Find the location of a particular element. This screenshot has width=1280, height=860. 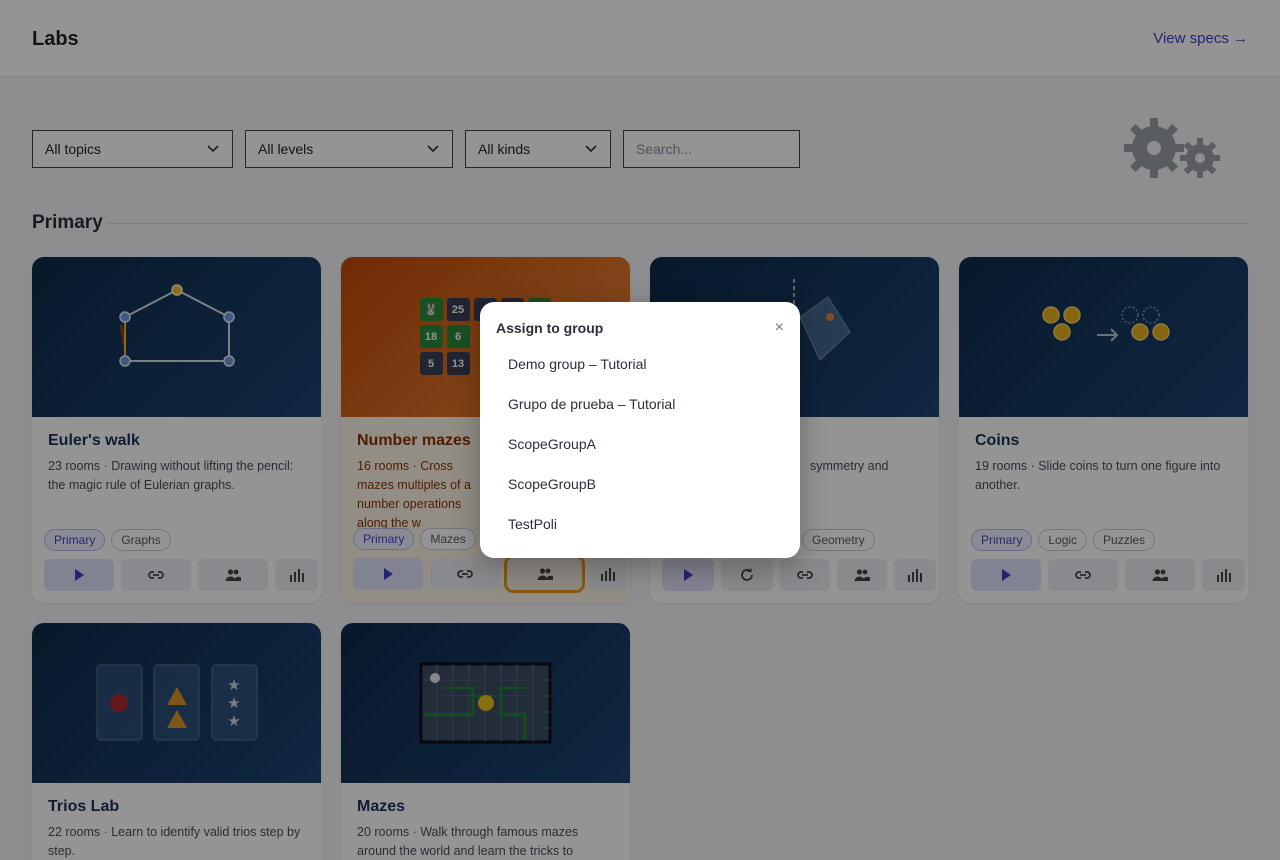

close-icon: × is located at coordinates (779, 328).